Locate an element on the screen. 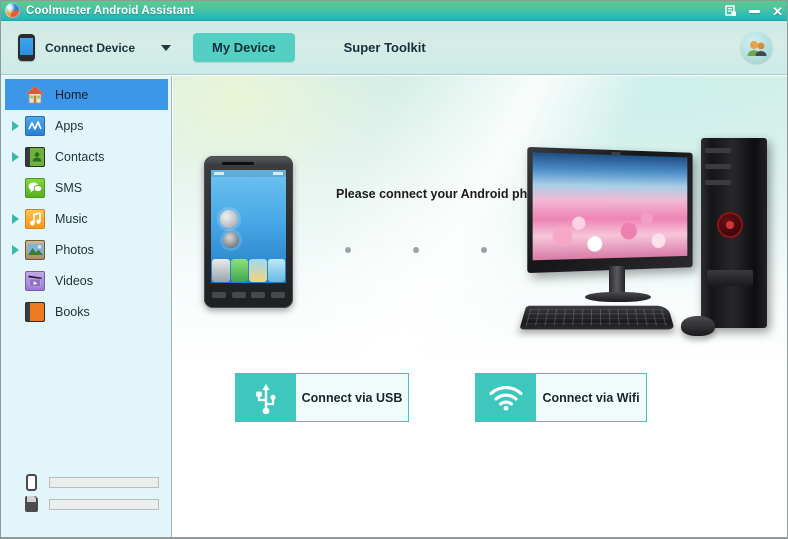 The height and width of the screenshot is (539, 788). sidebar-item-home: Home is located at coordinates (86, 94).